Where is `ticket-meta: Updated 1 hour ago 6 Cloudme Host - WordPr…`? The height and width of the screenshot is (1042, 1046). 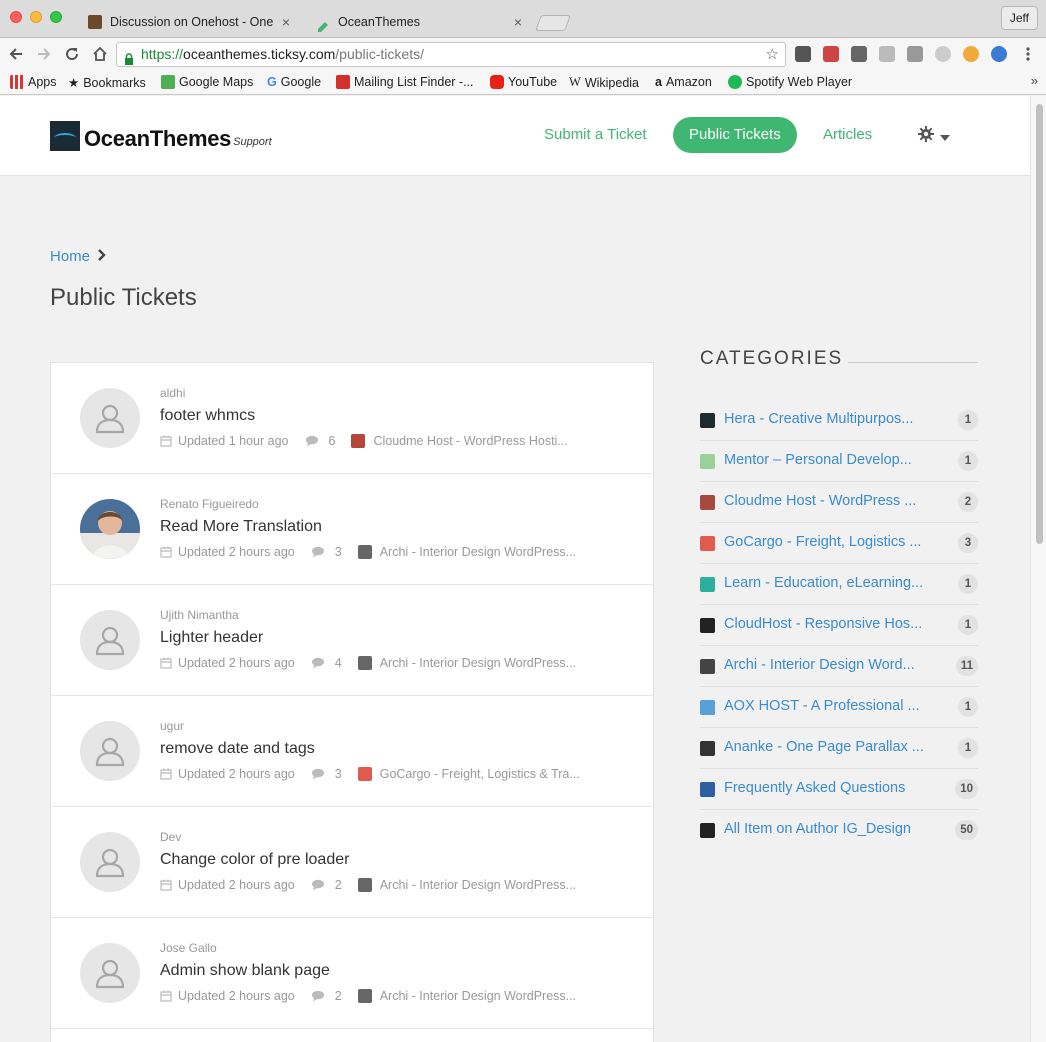
ticket-meta: Updated 1 hour ago 6 Cloudme Host - WordPr… is located at coordinates (364, 441).